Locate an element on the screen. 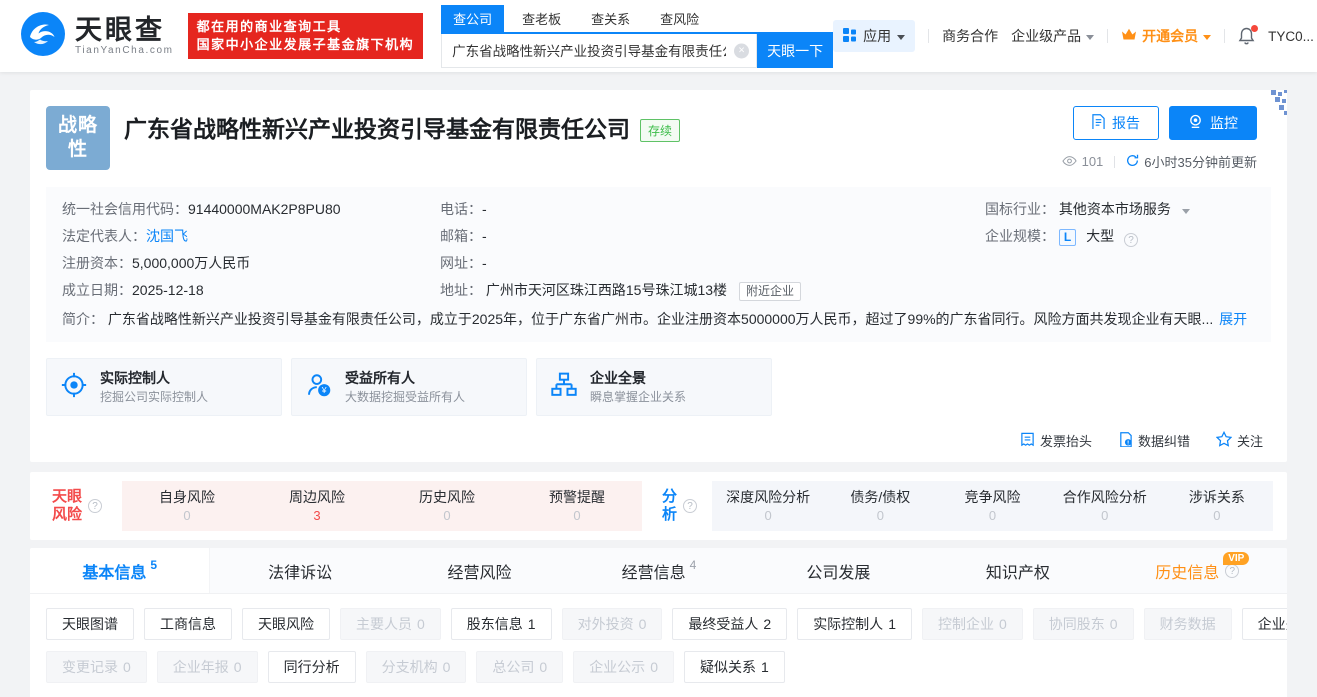 This screenshot has height=697, width=1317. expand-intro-link: 展开 is located at coordinates (1233, 319).